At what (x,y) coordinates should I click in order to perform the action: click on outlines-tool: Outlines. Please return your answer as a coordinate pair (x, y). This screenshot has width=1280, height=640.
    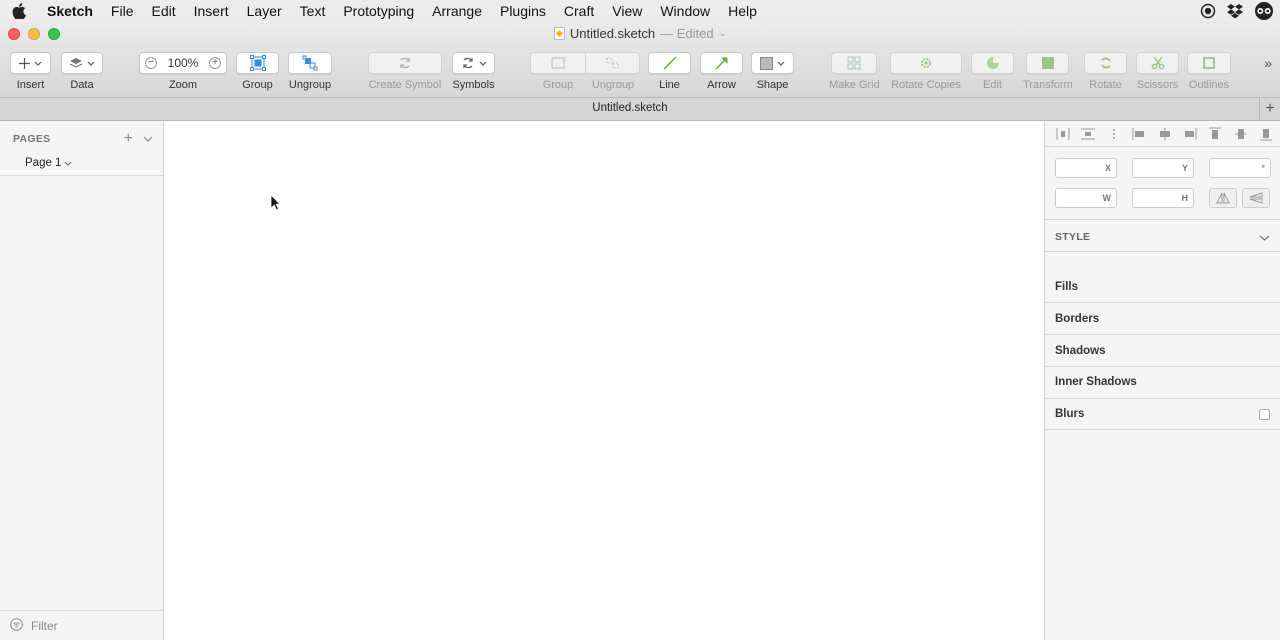
    Looking at the image, I should click on (1209, 71).